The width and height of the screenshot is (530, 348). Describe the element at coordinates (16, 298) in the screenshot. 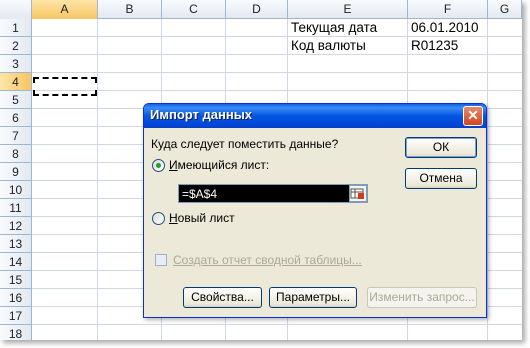

I see `row-header: 16` at that location.